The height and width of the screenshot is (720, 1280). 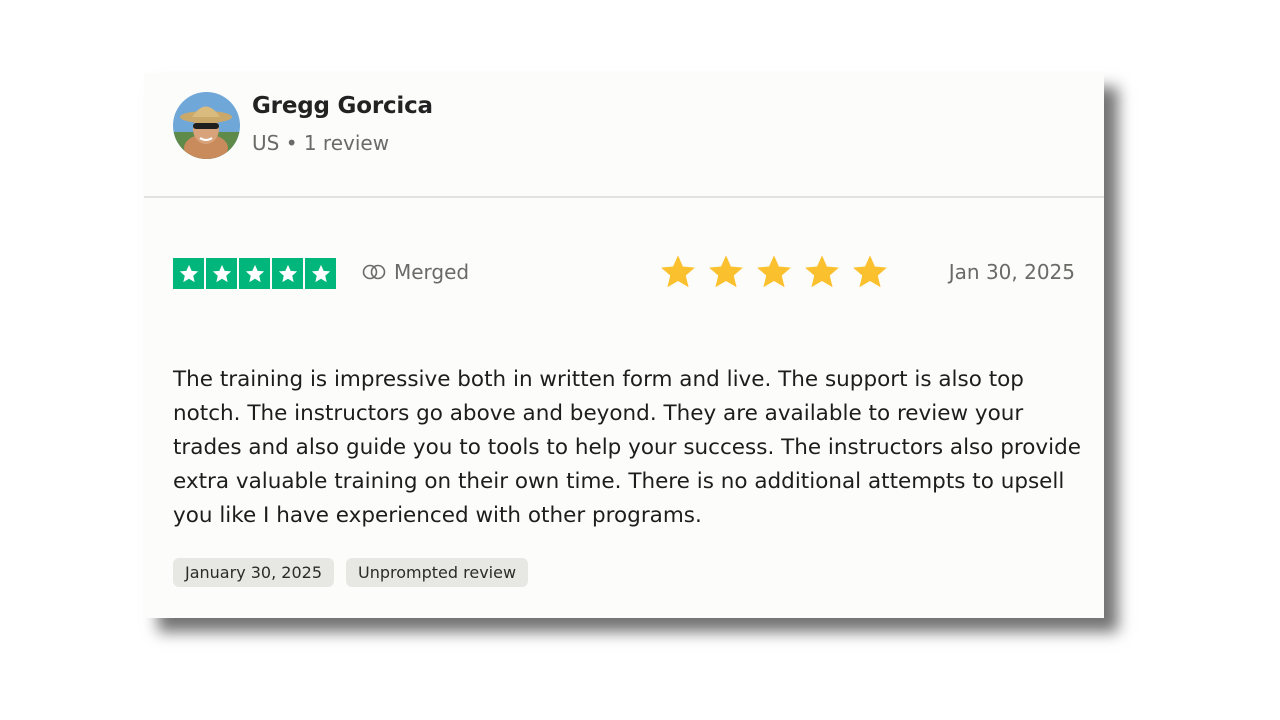 What do you see at coordinates (374, 272) in the screenshot?
I see `merged-icon` at bounding box center [374, 272].